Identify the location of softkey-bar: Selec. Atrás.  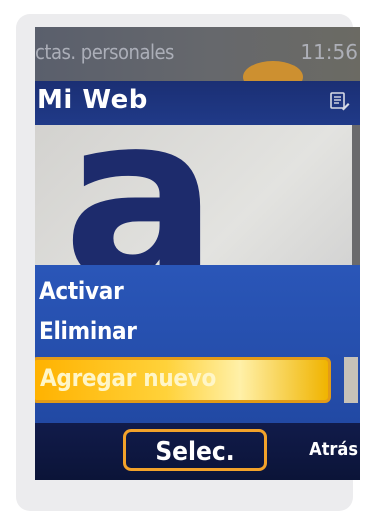
(197, 451).